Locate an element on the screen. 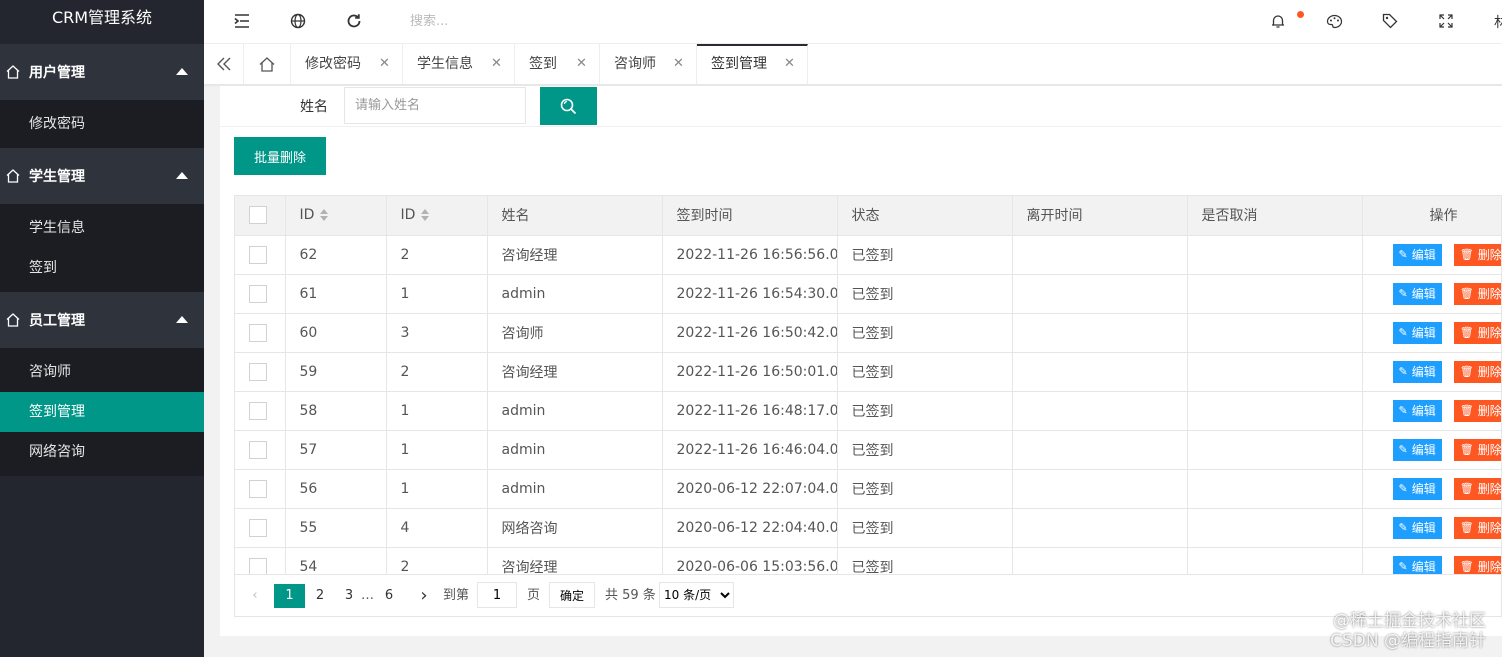 The width and height of the screenshot is (1502, 657). batch-delete-button: 批量删除 is located at coordinates (280, 156).